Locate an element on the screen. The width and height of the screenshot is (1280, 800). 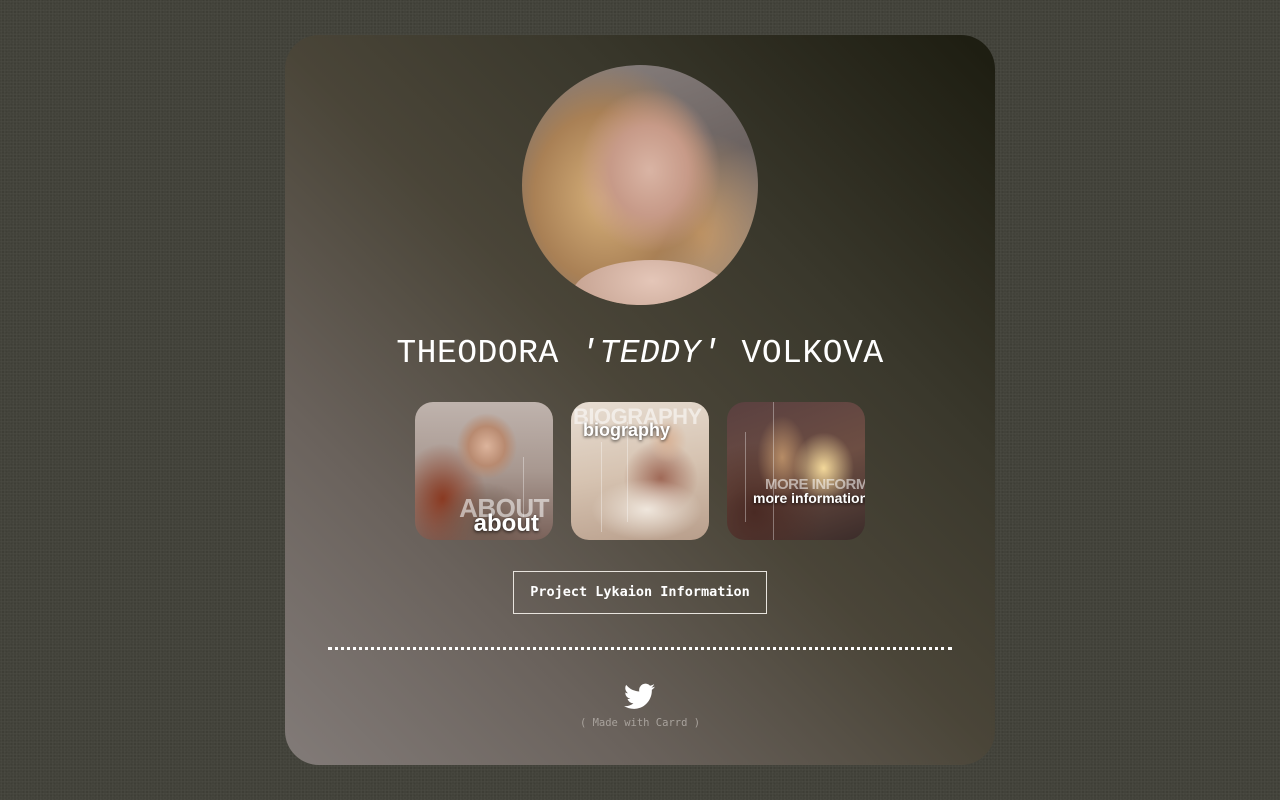
avatar-shoulder-shape is located at coordinates (652, 282).